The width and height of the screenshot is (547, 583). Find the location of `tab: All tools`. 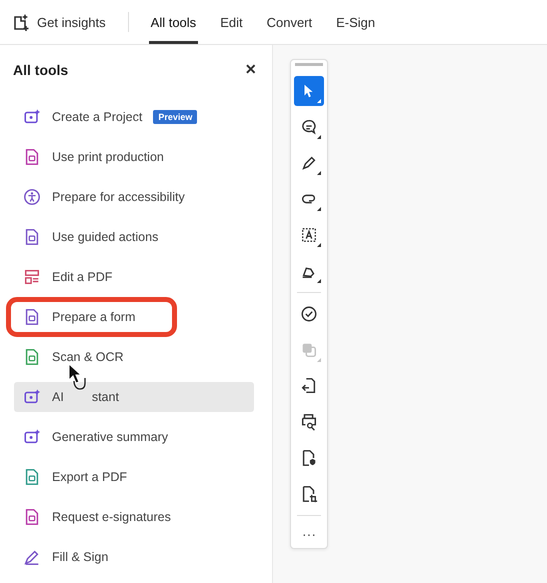

tab: All tools is located at coordinates (173, 22).